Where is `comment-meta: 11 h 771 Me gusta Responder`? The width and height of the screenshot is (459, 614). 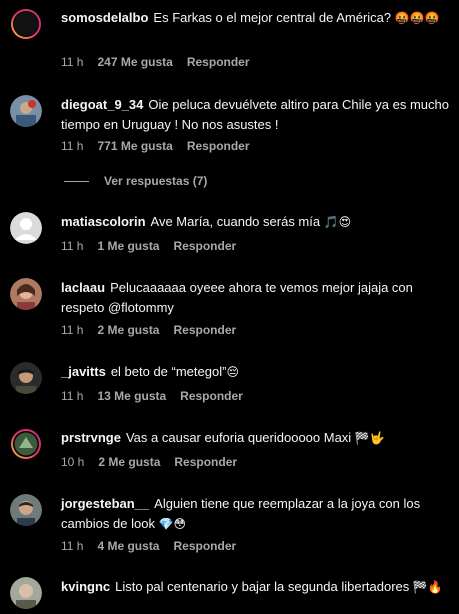
comment-meta: 11 h 771 Me gusta Responder is located at coordinates (162, 146).